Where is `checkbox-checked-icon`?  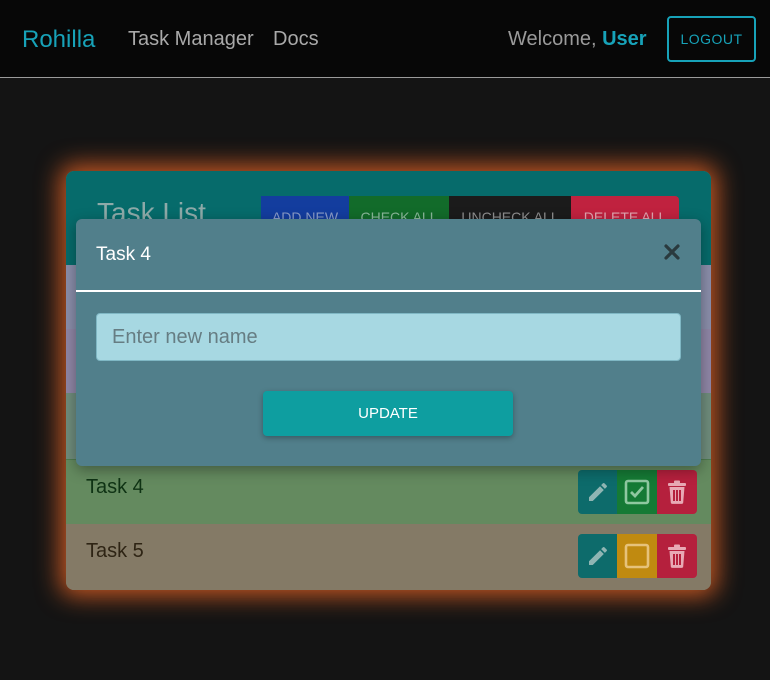 checkbox-checked-icon is located at coordinates (637, 492).